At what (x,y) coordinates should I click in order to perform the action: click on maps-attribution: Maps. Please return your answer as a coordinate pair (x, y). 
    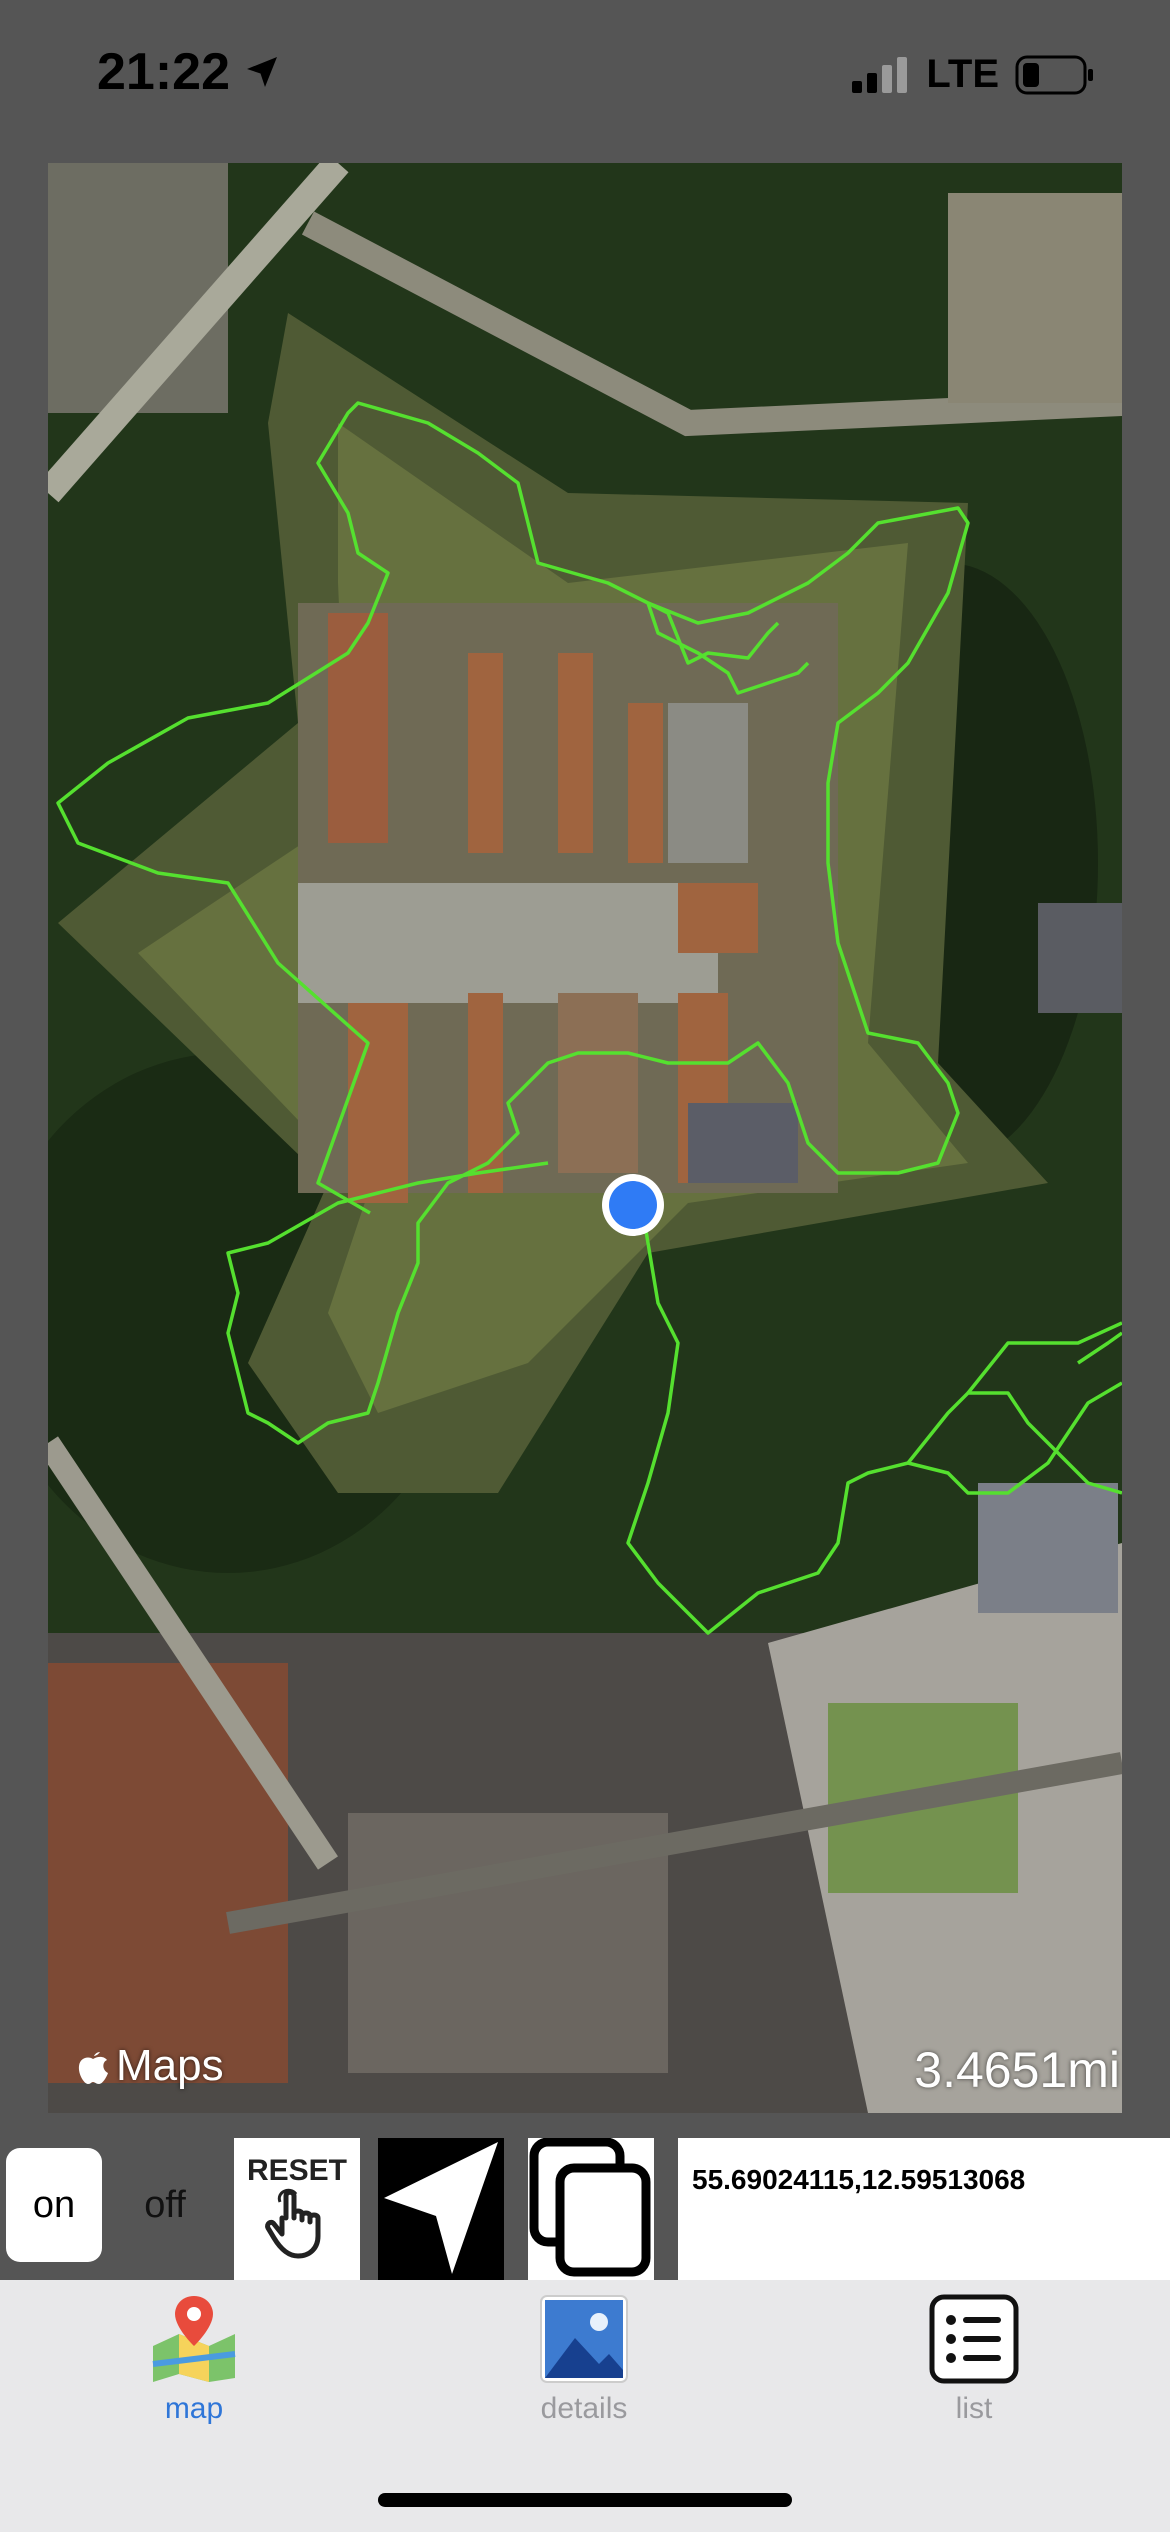
    Looking at the image, I should click on (150, 2066).